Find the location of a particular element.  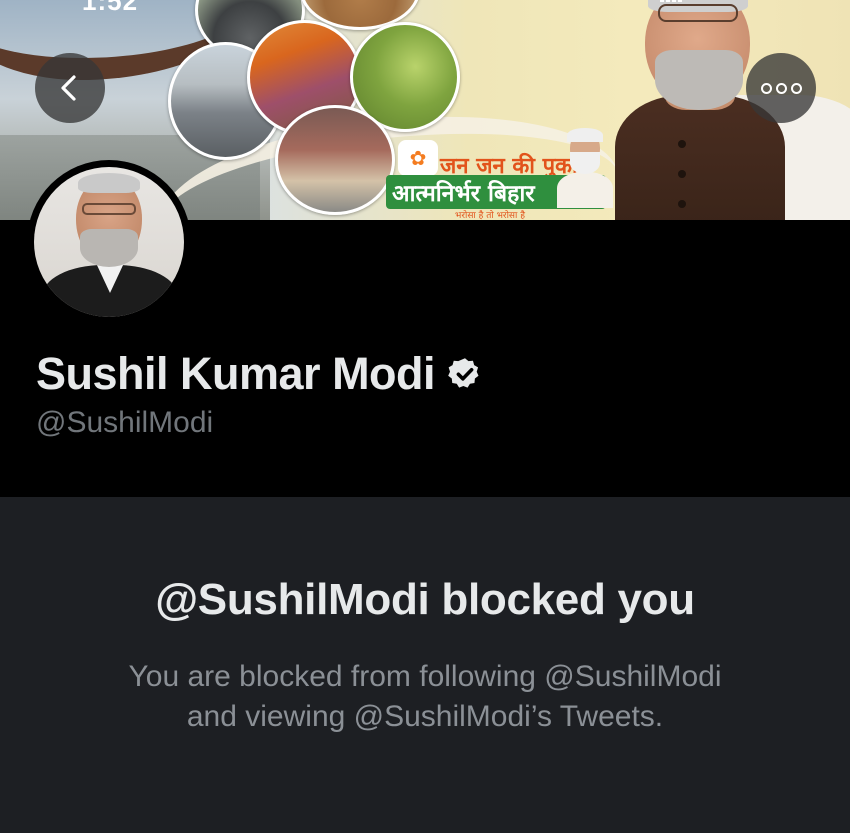

display-name: Sushil Kumar Modi is located at coordinates (236, 373).